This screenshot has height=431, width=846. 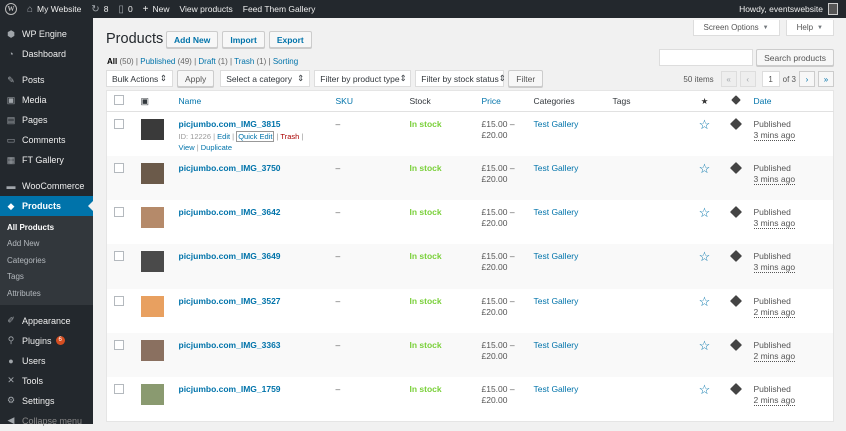 I want to click on view-link: View, so click(x=187, y=147).